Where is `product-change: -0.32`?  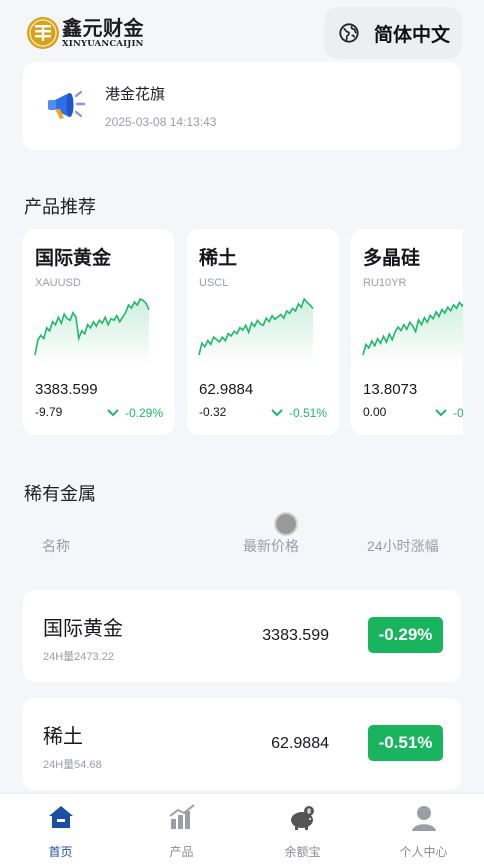
product-change: -0.32 is located at coordinates (213, 412).